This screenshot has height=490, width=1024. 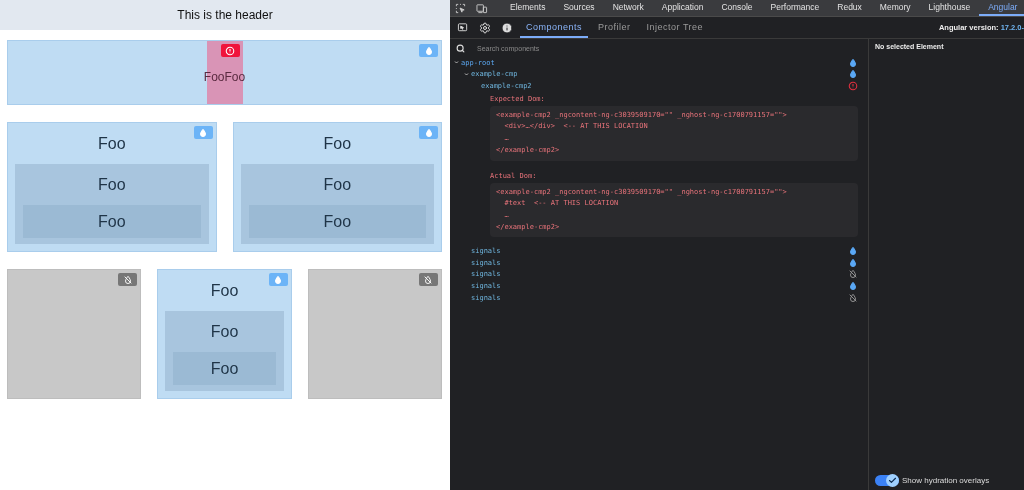 What do you see at coordinates (460, 48) in the screenshot?
I see `search-icon` at bounding box center [460, 48].